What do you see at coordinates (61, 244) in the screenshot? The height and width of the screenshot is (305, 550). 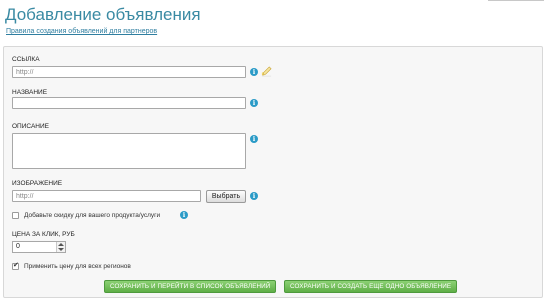 I see `increment-icon` at bounding box center [61, 244].